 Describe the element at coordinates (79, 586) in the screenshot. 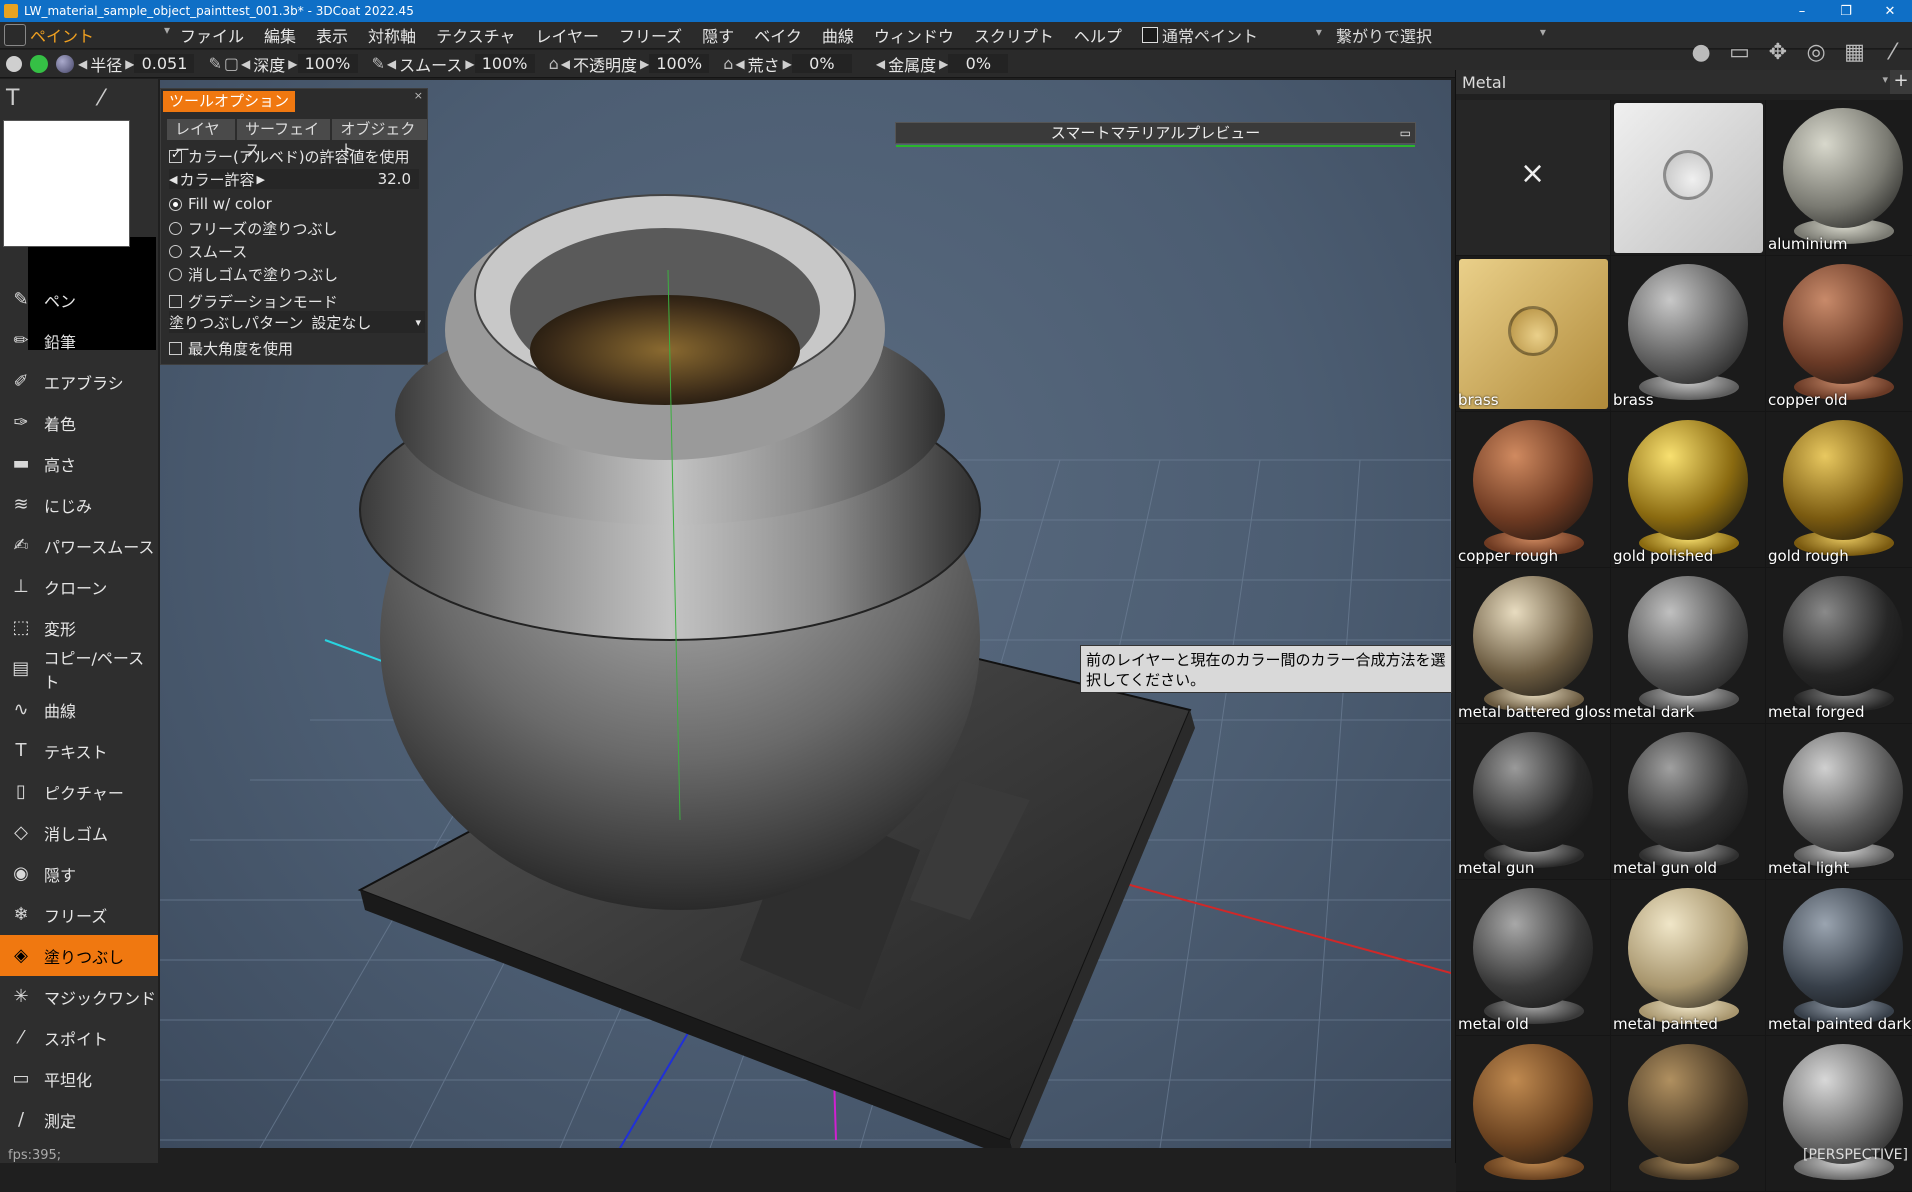

I see `tool-item: ⊥ クローン` at that location.